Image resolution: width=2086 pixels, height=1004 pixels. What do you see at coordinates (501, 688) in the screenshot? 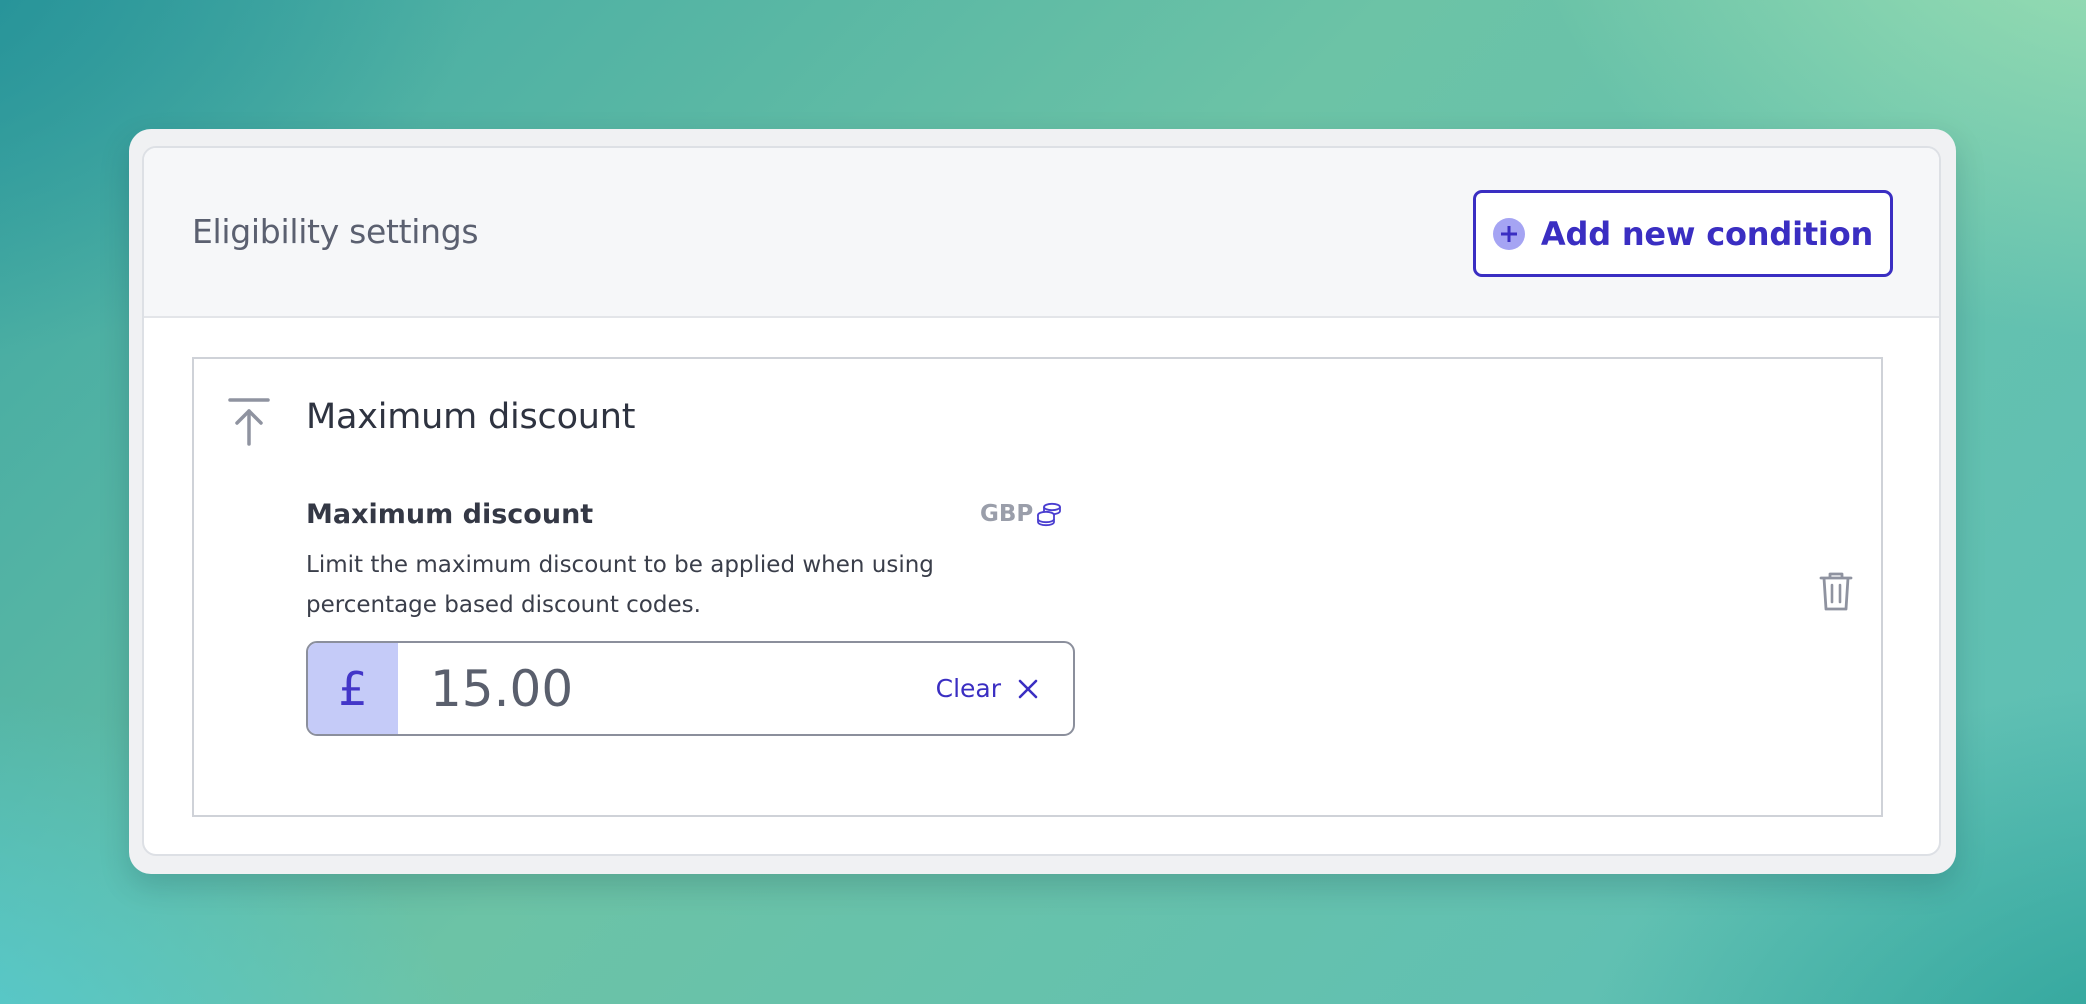
I see `discount-value: 15.00` at bounding box center [501, 688].